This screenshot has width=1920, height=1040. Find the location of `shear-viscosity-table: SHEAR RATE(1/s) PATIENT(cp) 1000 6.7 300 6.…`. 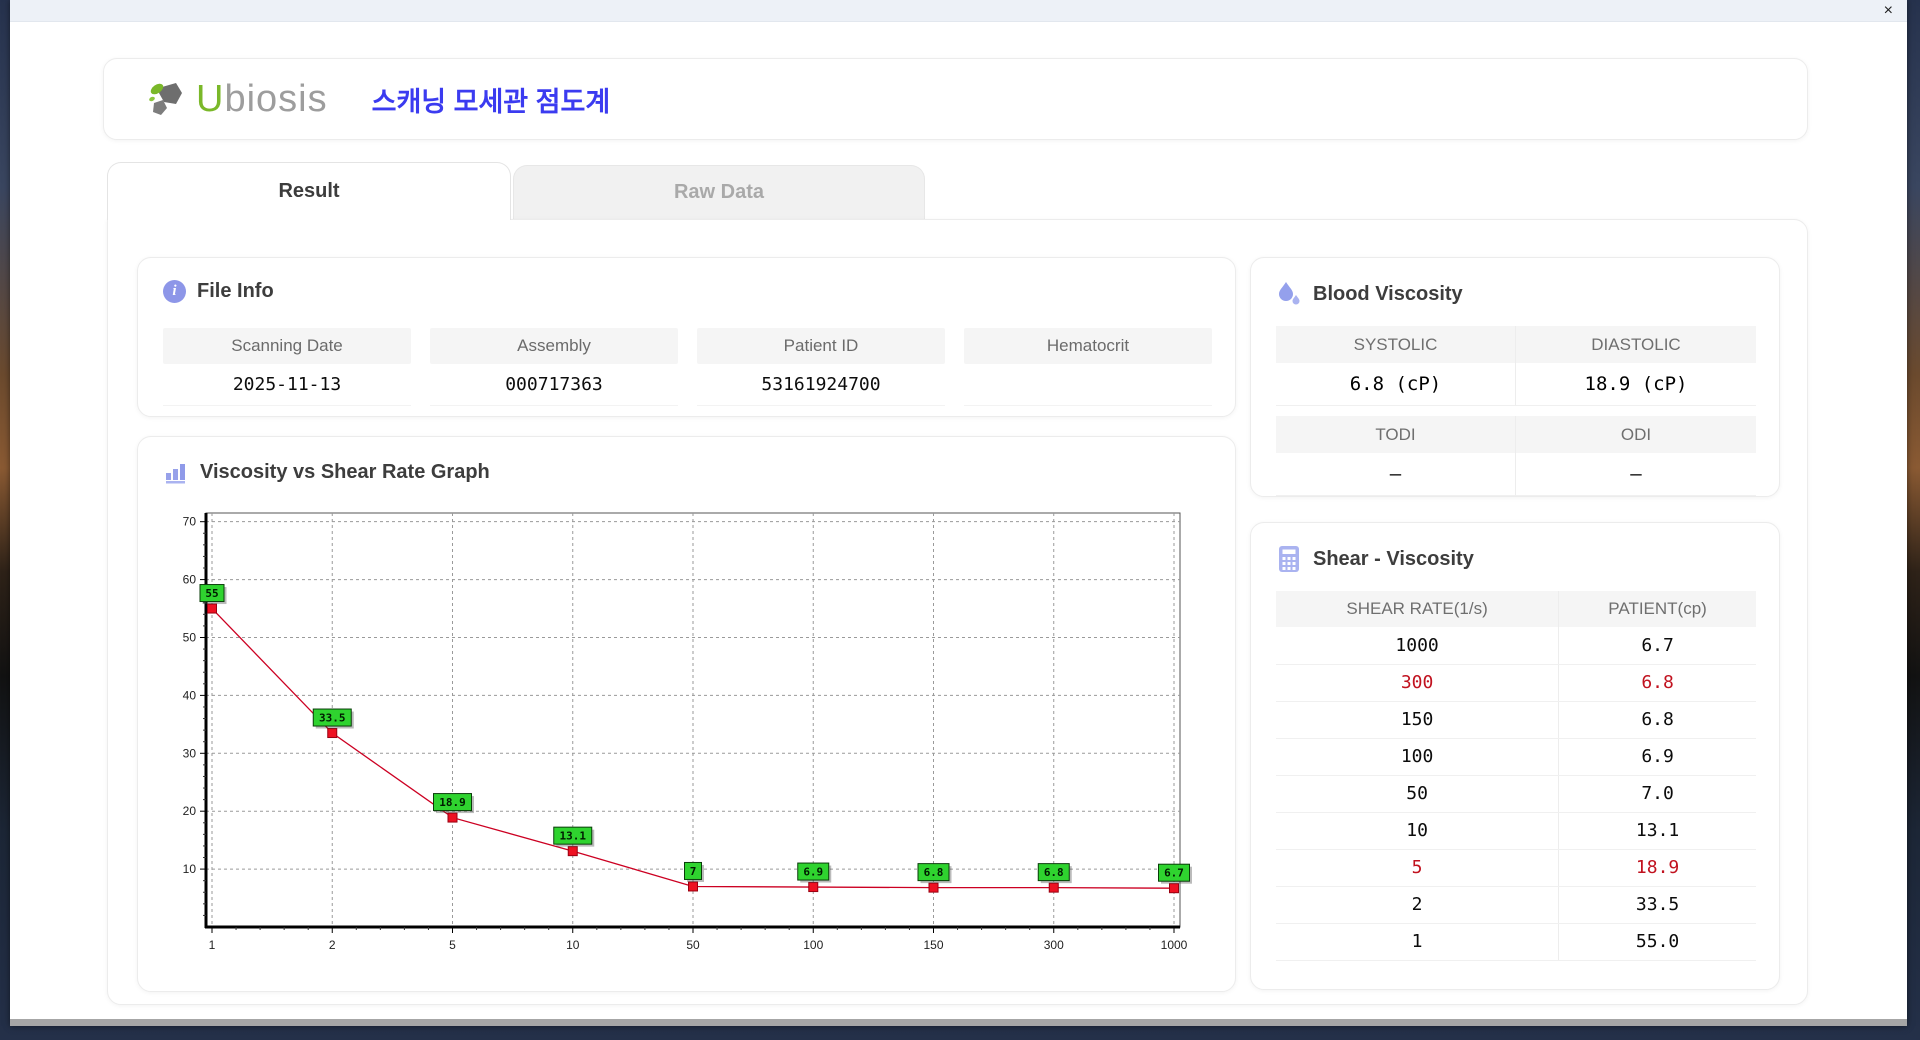

shear-viscosity-table: SHEAR RATE(1/s) PATIENT(cp) 1000 6.7 300 6.… is located at coordinates (1516, 776).